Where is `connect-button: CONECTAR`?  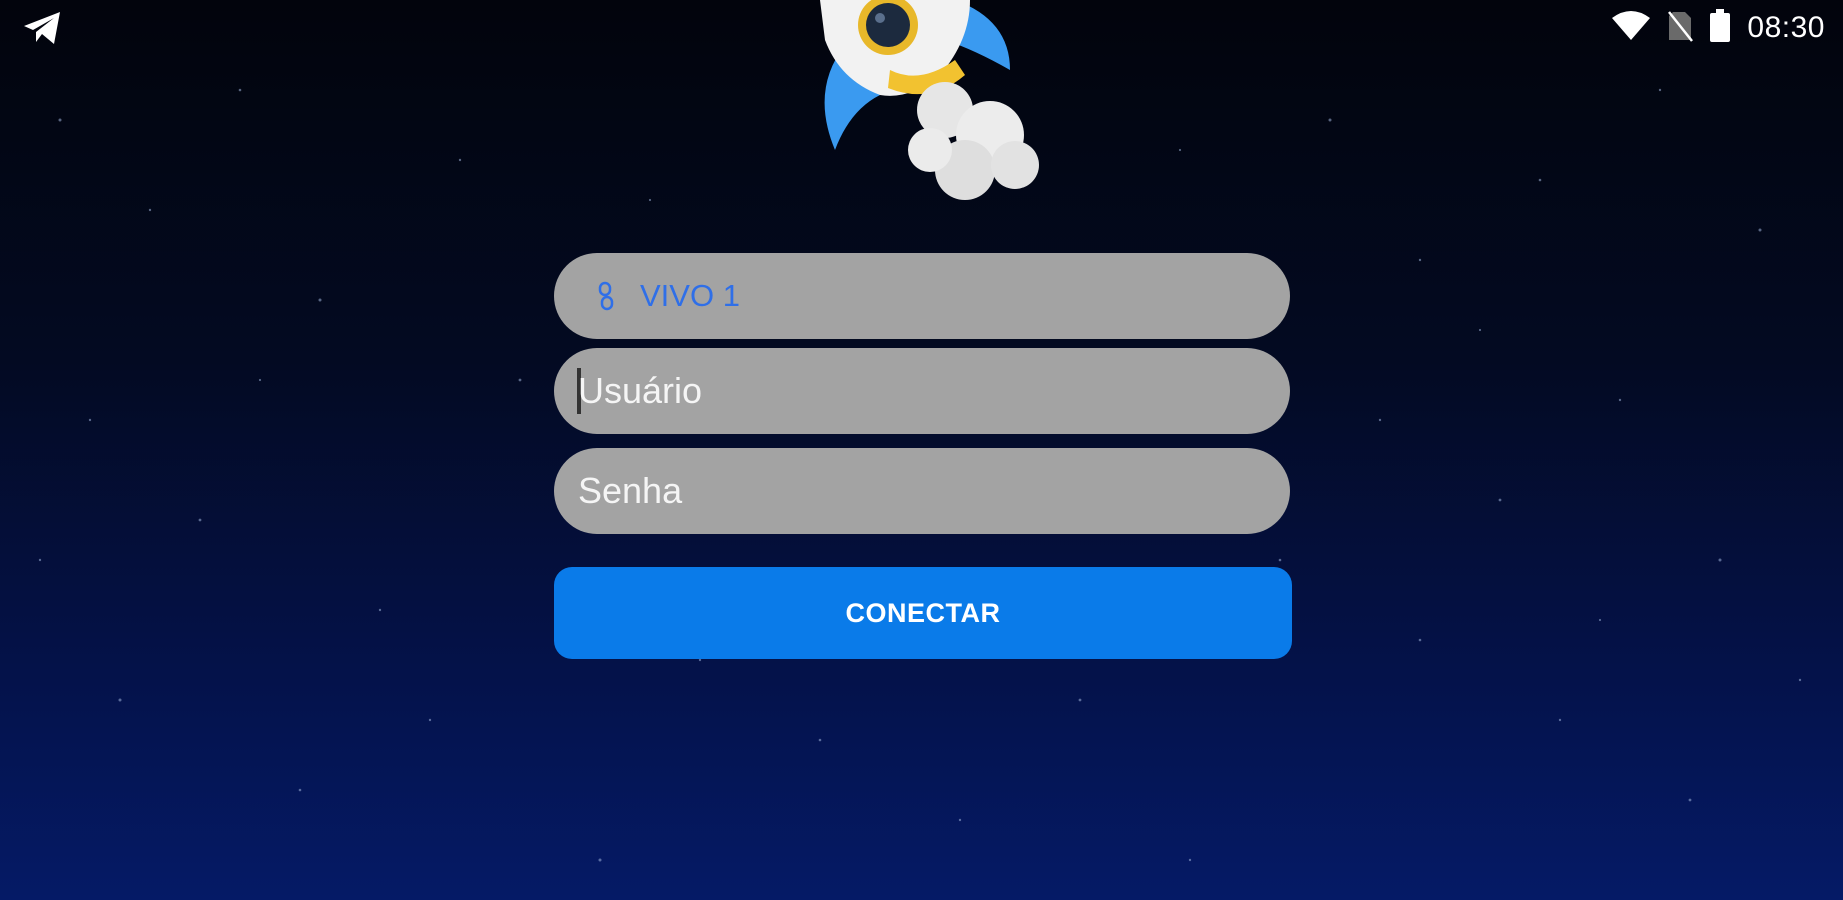
connect-button: CONECTAR is located at coordinates (923, 613).